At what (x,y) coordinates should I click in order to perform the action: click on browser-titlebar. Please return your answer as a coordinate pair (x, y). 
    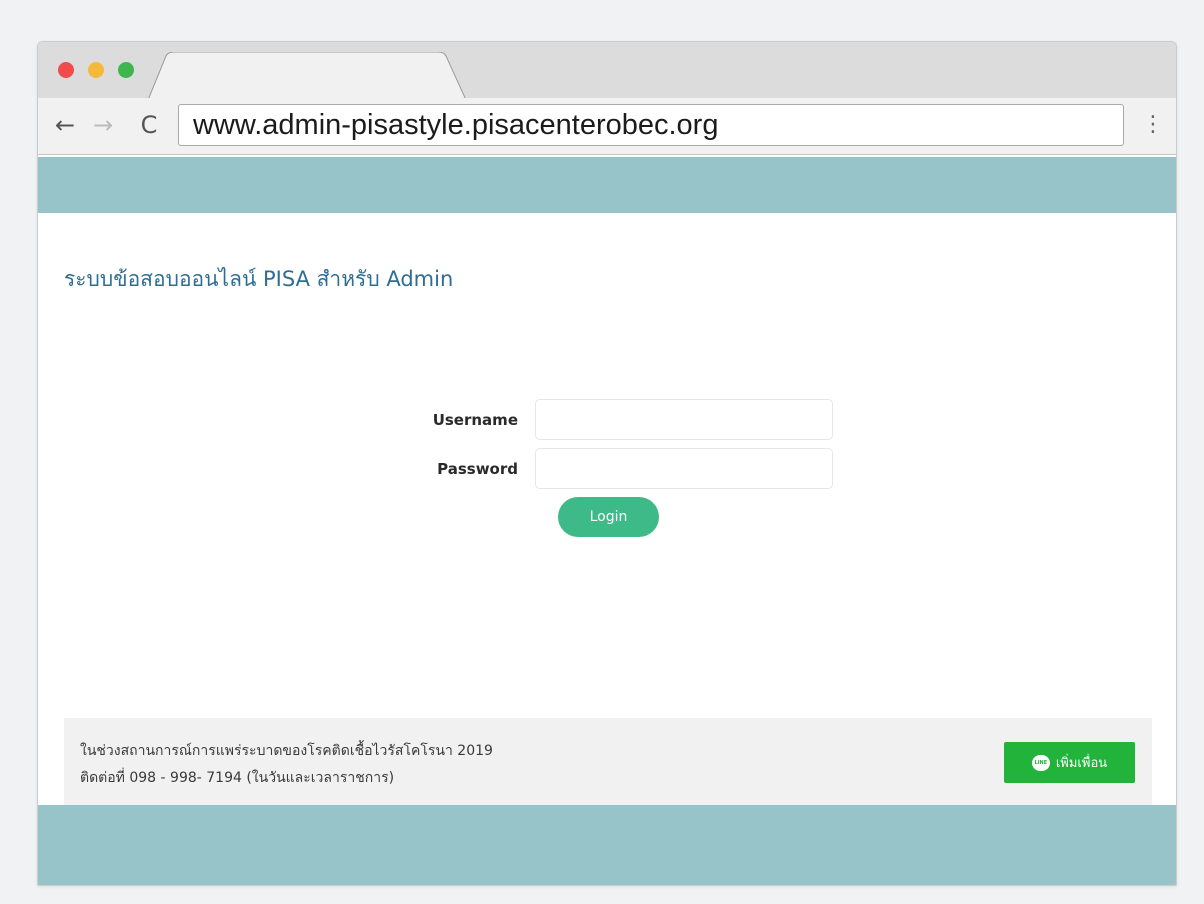
    Looking at the image, I should click on (607, 71).